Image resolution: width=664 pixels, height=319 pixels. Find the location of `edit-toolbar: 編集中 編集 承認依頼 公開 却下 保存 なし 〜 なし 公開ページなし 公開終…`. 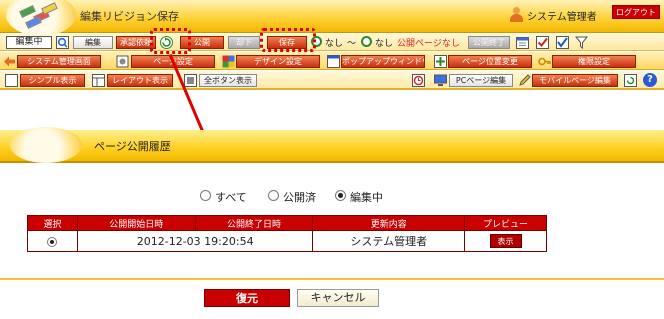

edit-toolbar: 編集中 編集 承認依頼 公開 却下 保存 なし 〜 なし 公開ページなし 公開終… is located at coordinates (332, 42).